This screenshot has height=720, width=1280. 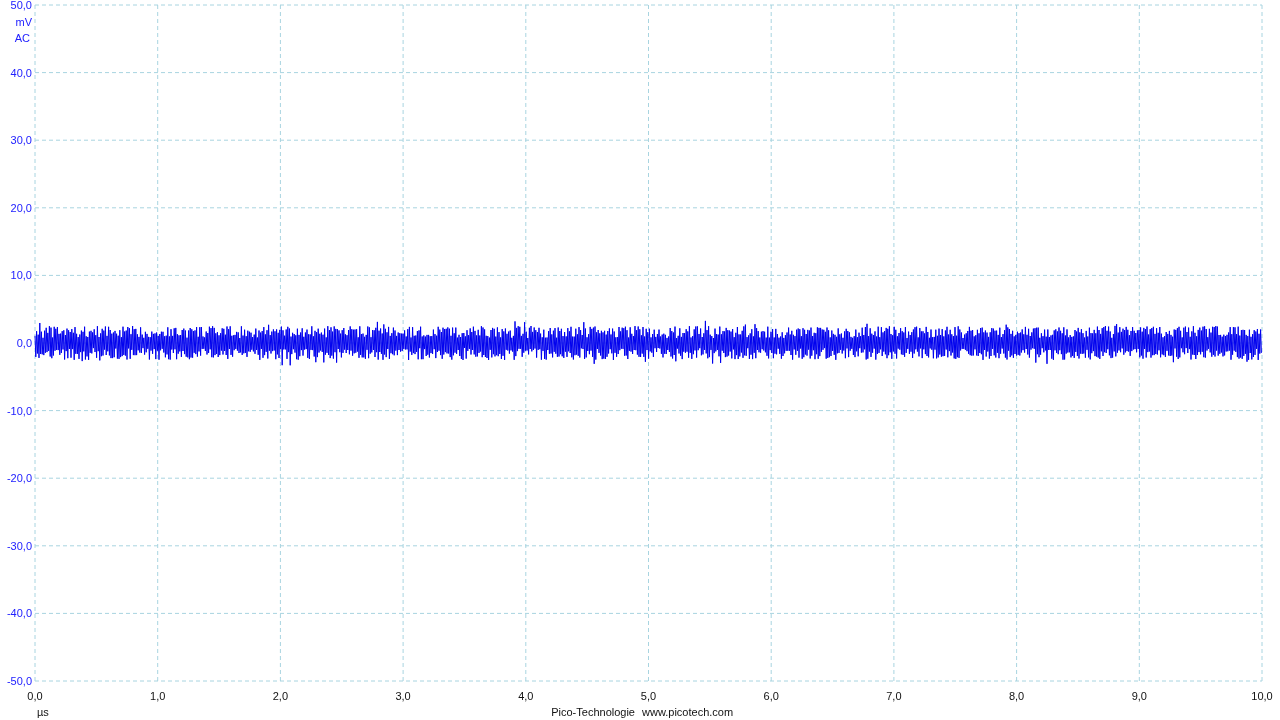 What do you see at coordinates (24, 343) in the screenshot?
I see `y-tick-label: 0,0` at bounding box center [24, 343].